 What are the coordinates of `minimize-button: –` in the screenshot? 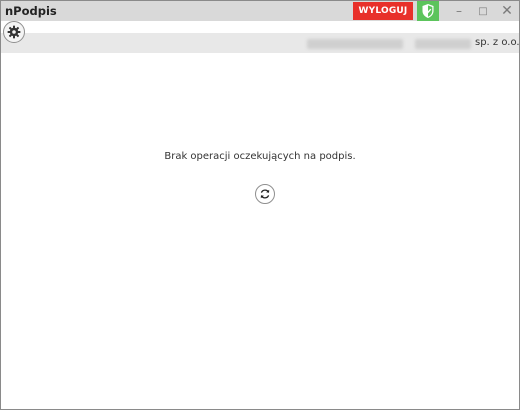 It's located at (459, 11).